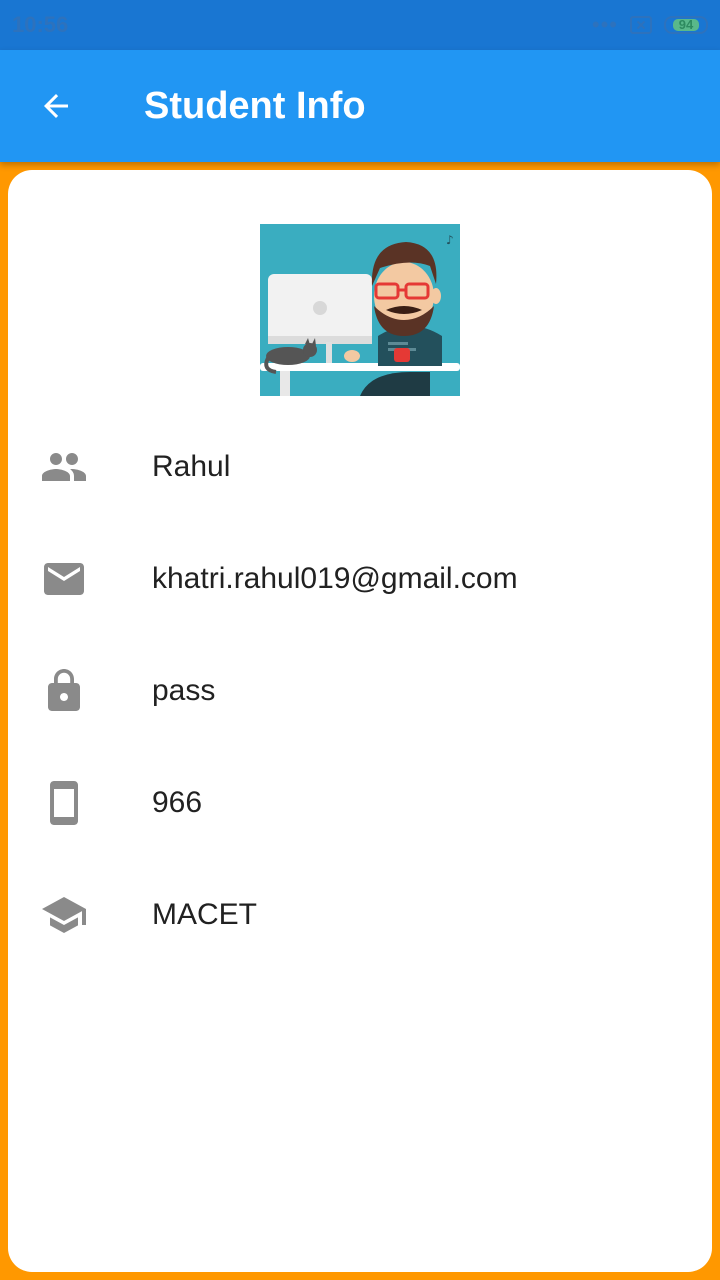 Image resolution: width=720 pixels, height=1280 pixels. I want to click on battery-icon: 94, so click(686, 25).